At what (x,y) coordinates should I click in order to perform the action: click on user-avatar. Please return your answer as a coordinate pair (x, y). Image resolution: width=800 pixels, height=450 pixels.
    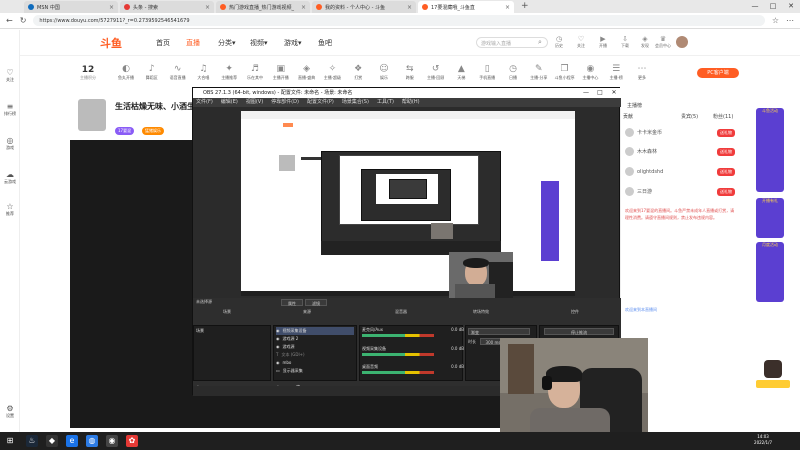
    Looking at the image, I should click on (682, 42).